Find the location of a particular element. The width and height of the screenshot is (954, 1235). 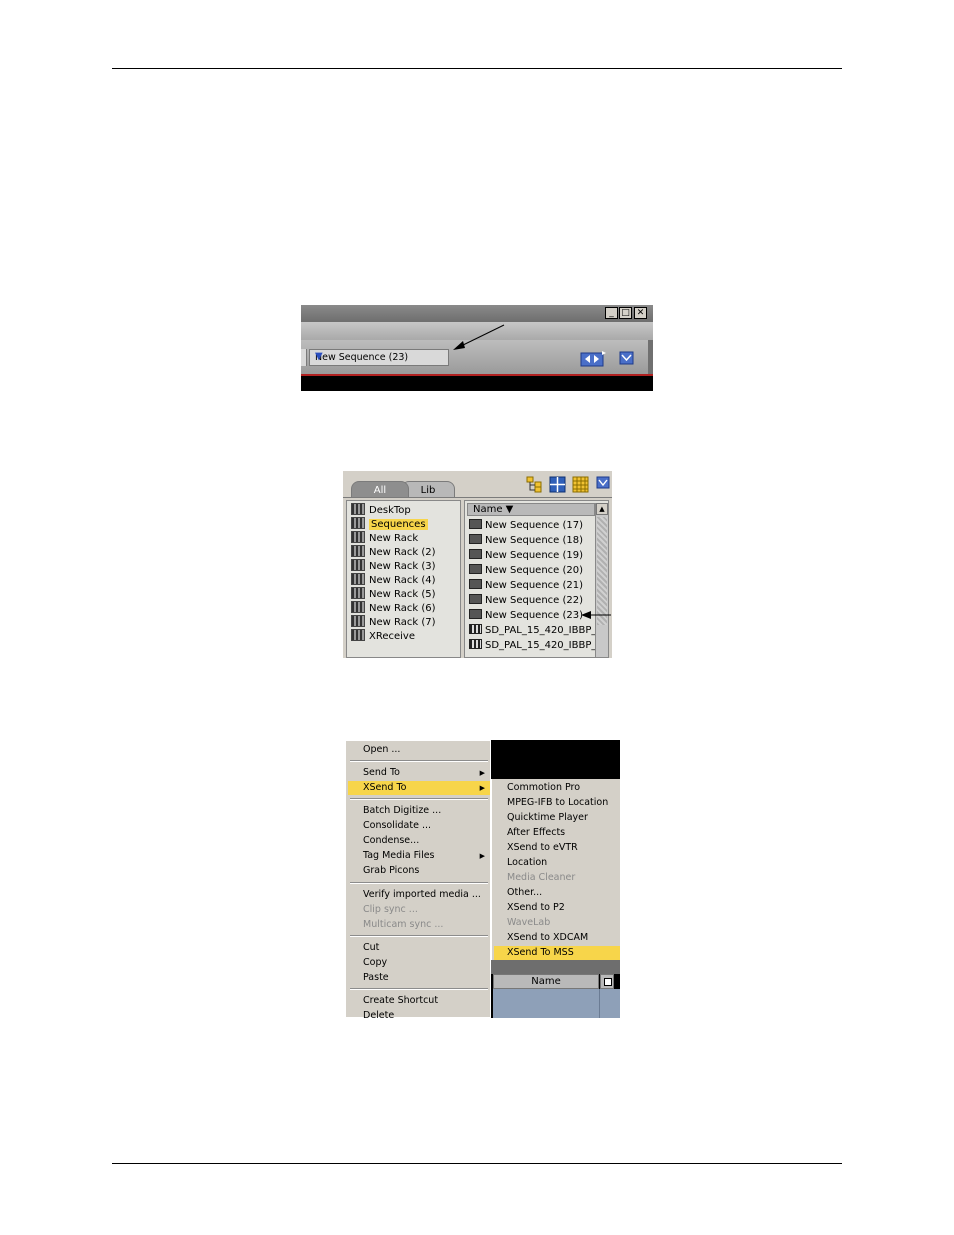

submenu-item-xsend-to-p2: XSend to P2 is located at coordinates (557, 908).